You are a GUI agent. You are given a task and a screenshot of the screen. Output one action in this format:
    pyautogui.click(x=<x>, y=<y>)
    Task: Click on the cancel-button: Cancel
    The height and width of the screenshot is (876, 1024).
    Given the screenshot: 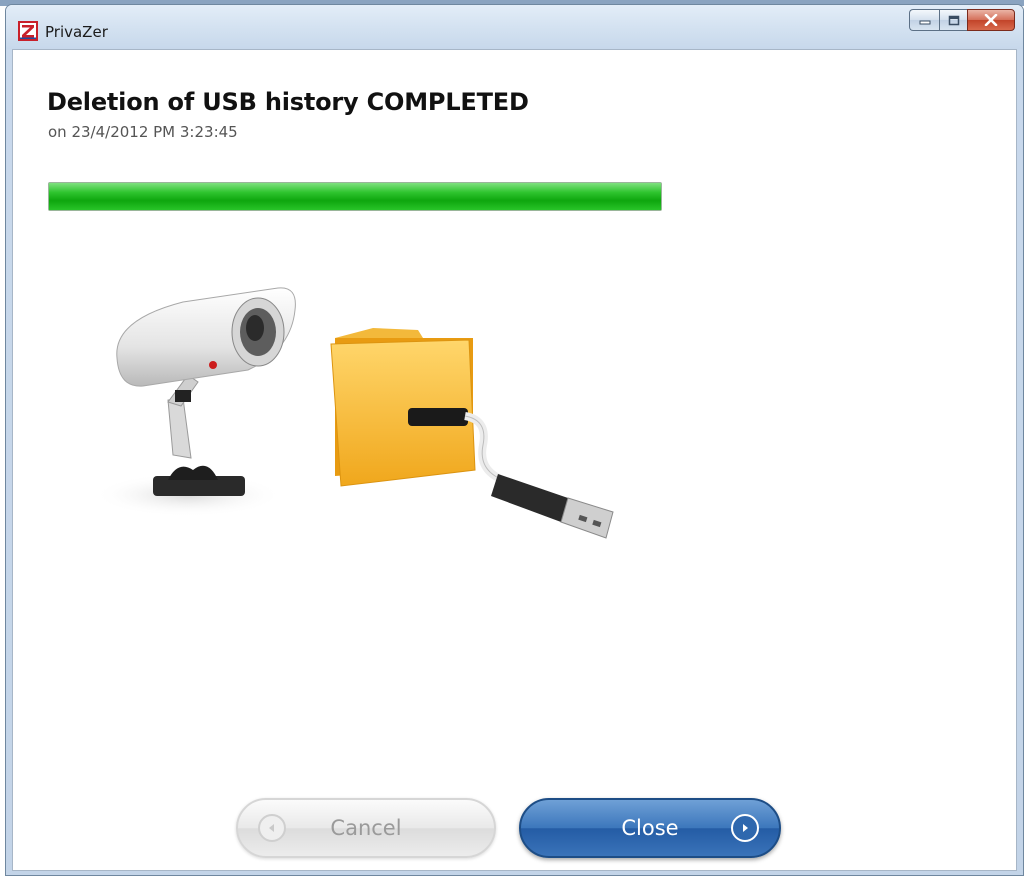 What is the action you would take?
    pyautogui.click(x=366, y=828)
    